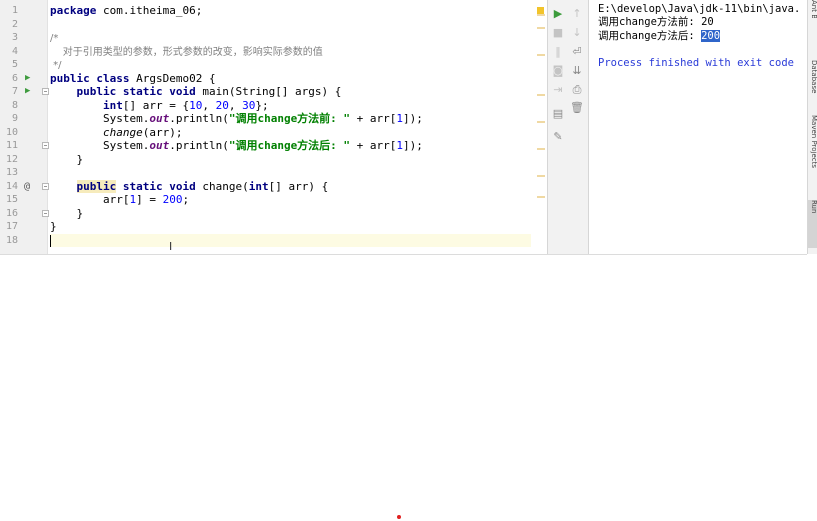 This screenshot has width=817, height=521. I want to click on line-number: 2, so click(14, 24).